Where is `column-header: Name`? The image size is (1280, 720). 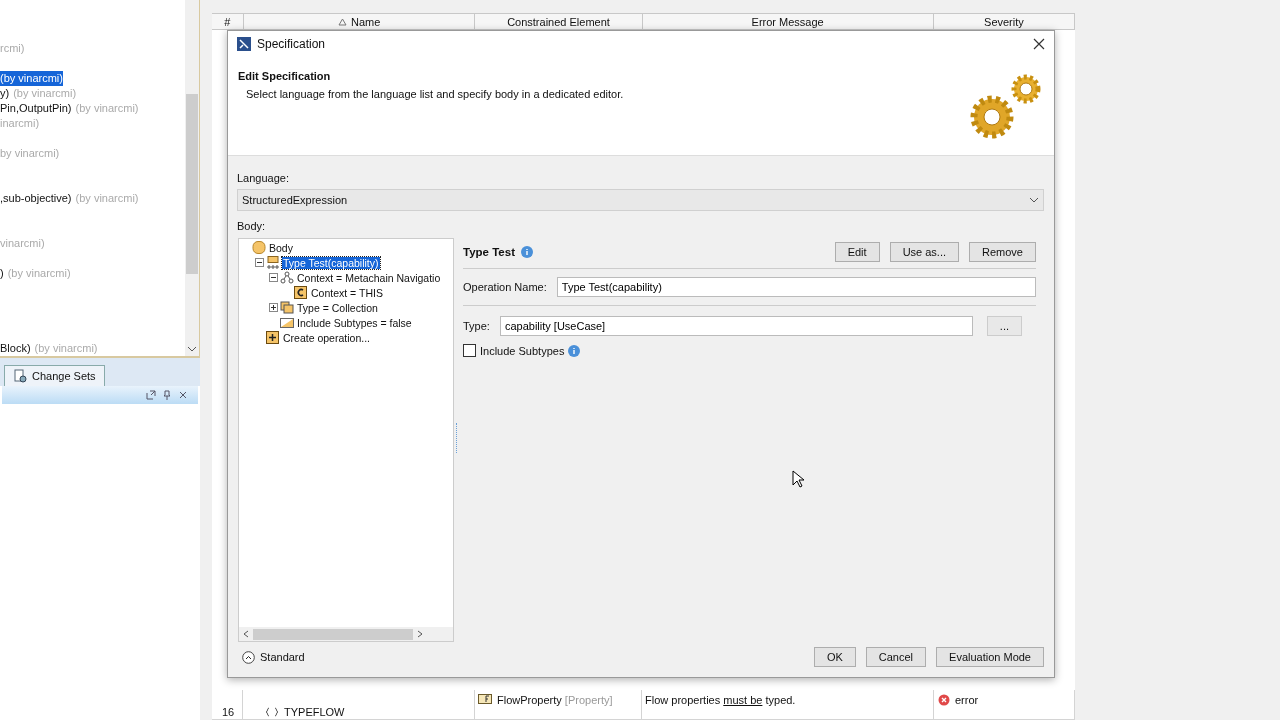
column-header: Name is located at coordinates (359, 21).